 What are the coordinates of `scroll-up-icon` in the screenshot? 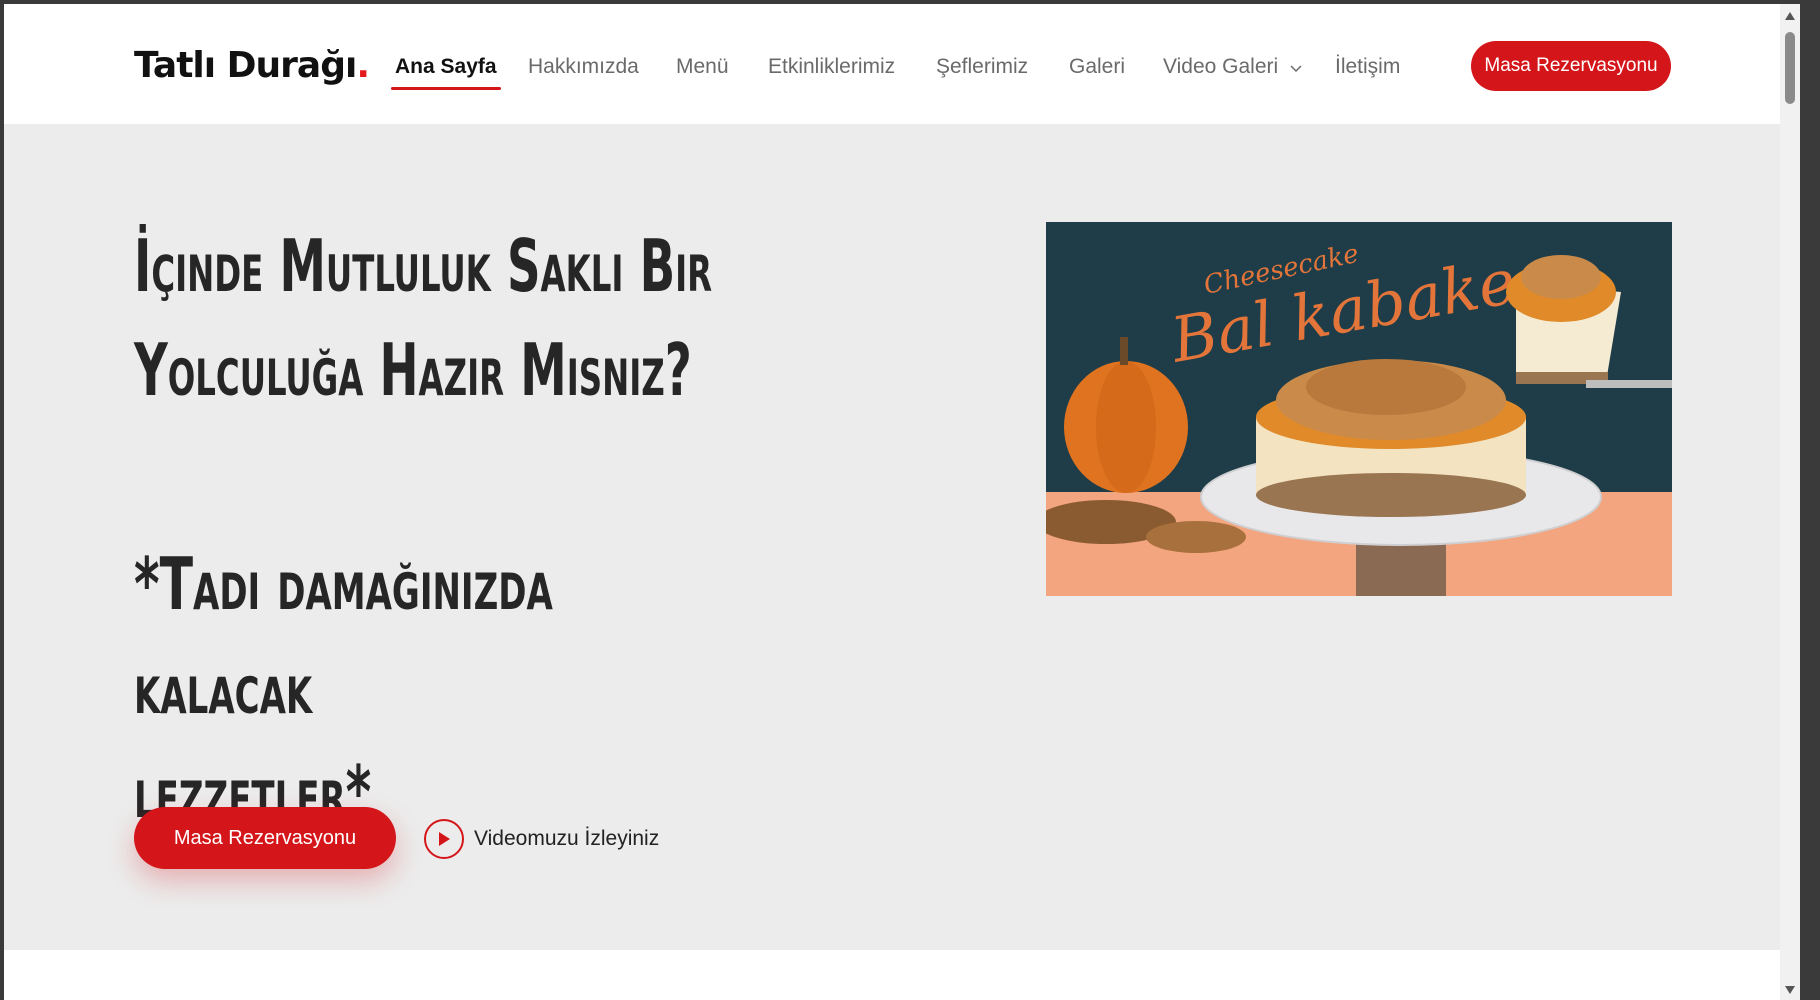 It's located at (1790, 16).